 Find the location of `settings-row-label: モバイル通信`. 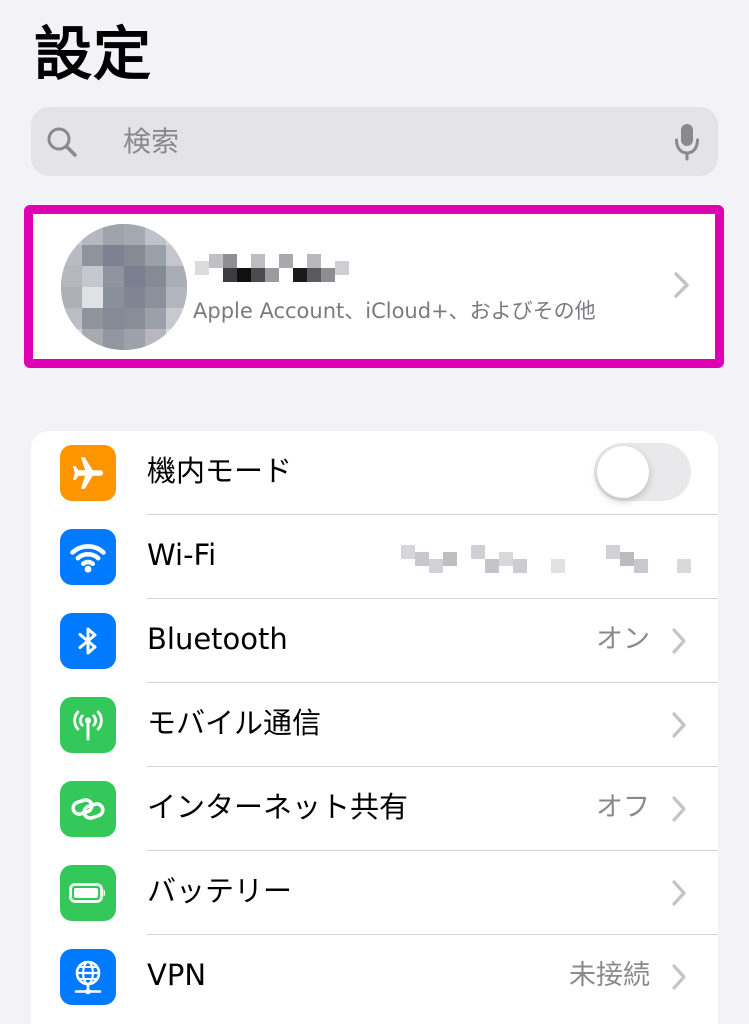

settings-row-label: モバイル通信 is located at coordinates (234, 723).